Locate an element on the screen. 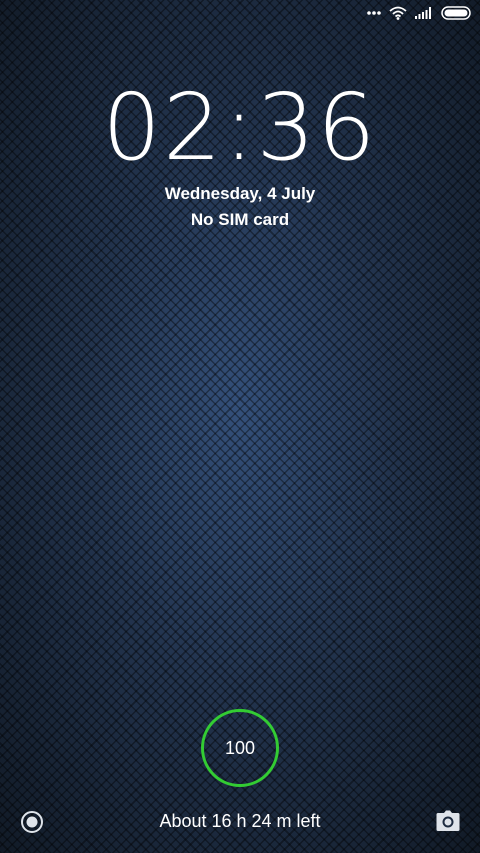  status-bar is located at coordinates (423, 13).